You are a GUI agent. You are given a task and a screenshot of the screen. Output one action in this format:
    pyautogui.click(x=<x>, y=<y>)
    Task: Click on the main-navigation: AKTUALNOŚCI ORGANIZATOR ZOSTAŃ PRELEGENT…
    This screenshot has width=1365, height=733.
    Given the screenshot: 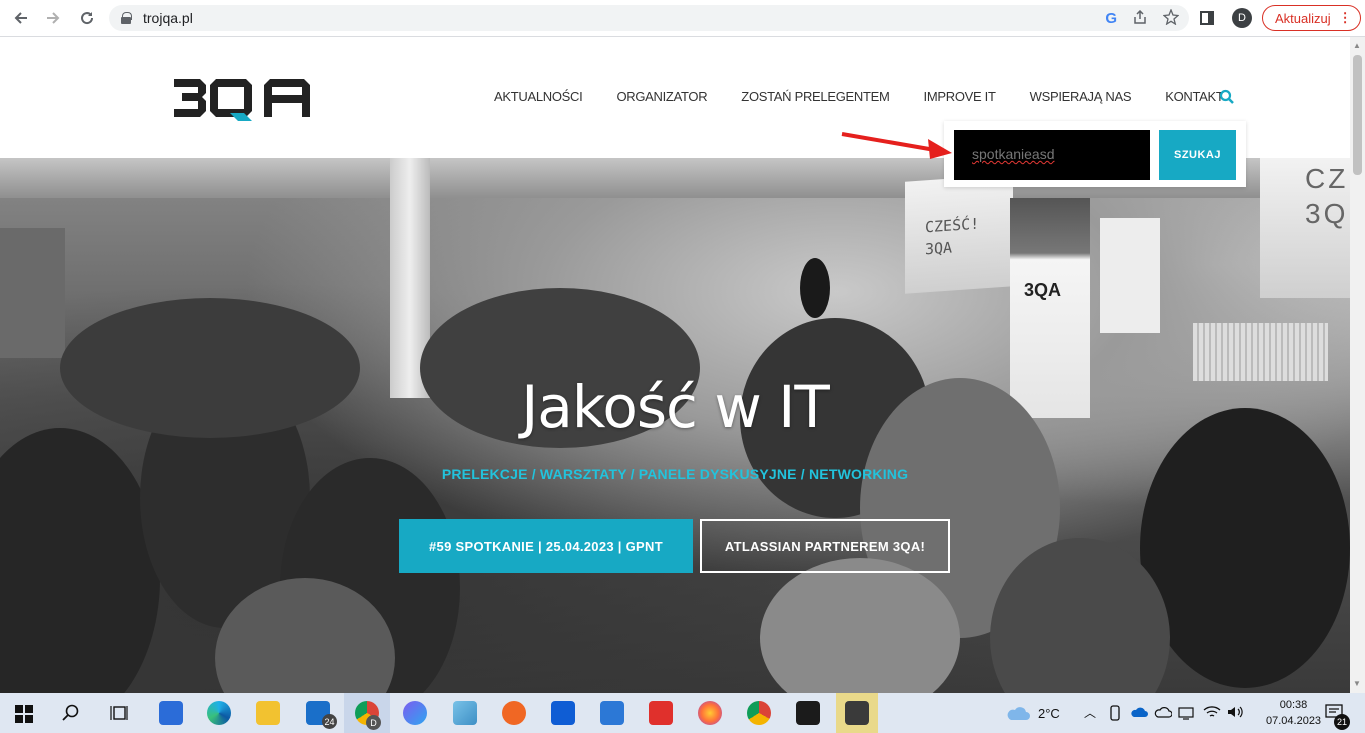 What is the action you would take?
    pyautogui.click(x=876, y=96)
    